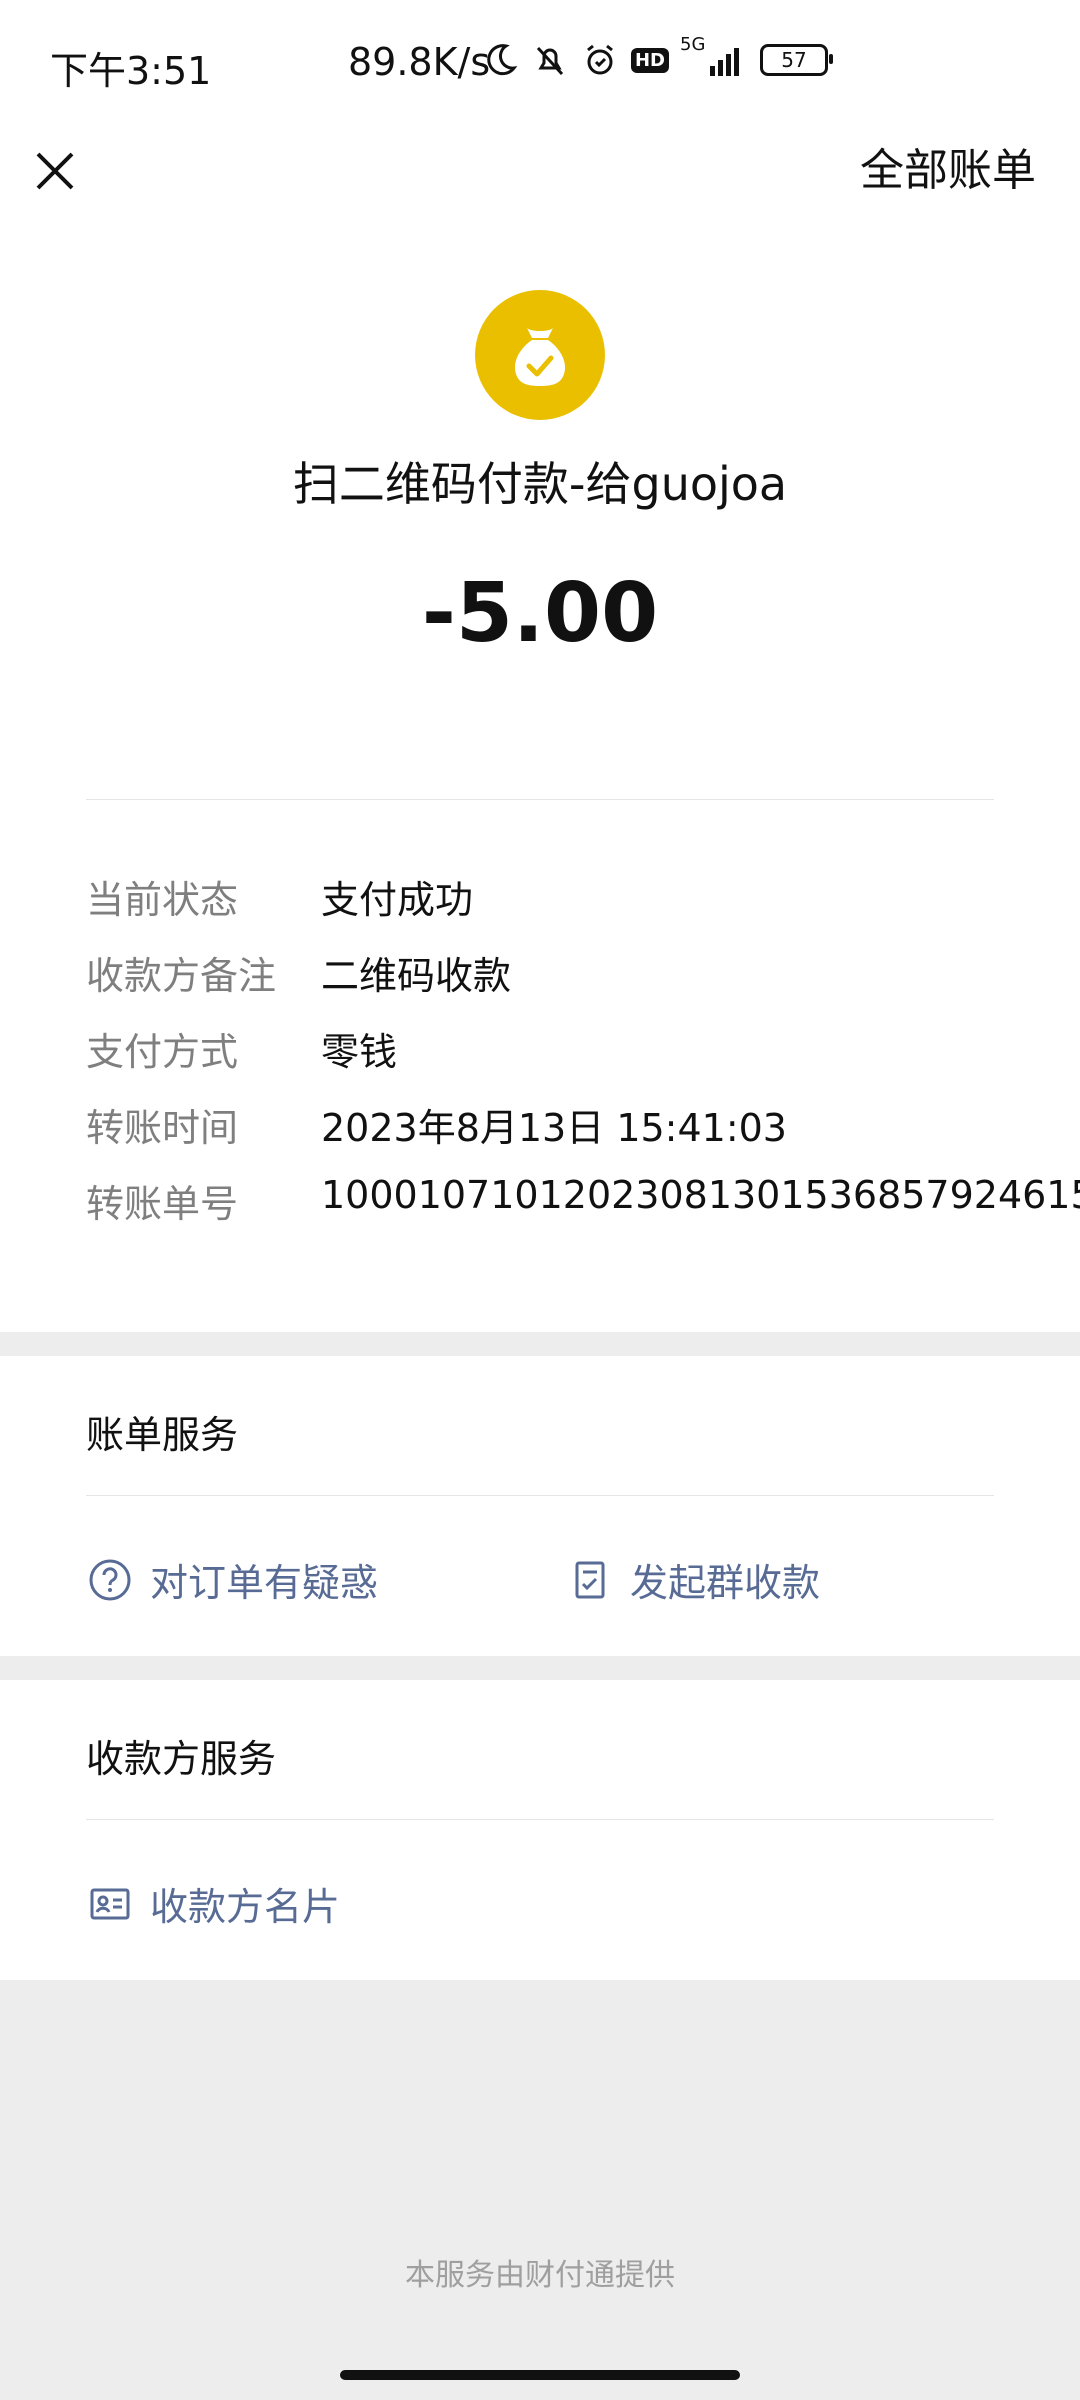 This screenshot has height=2400, width=1080. I want to click on close-icon, so click(55, 162).